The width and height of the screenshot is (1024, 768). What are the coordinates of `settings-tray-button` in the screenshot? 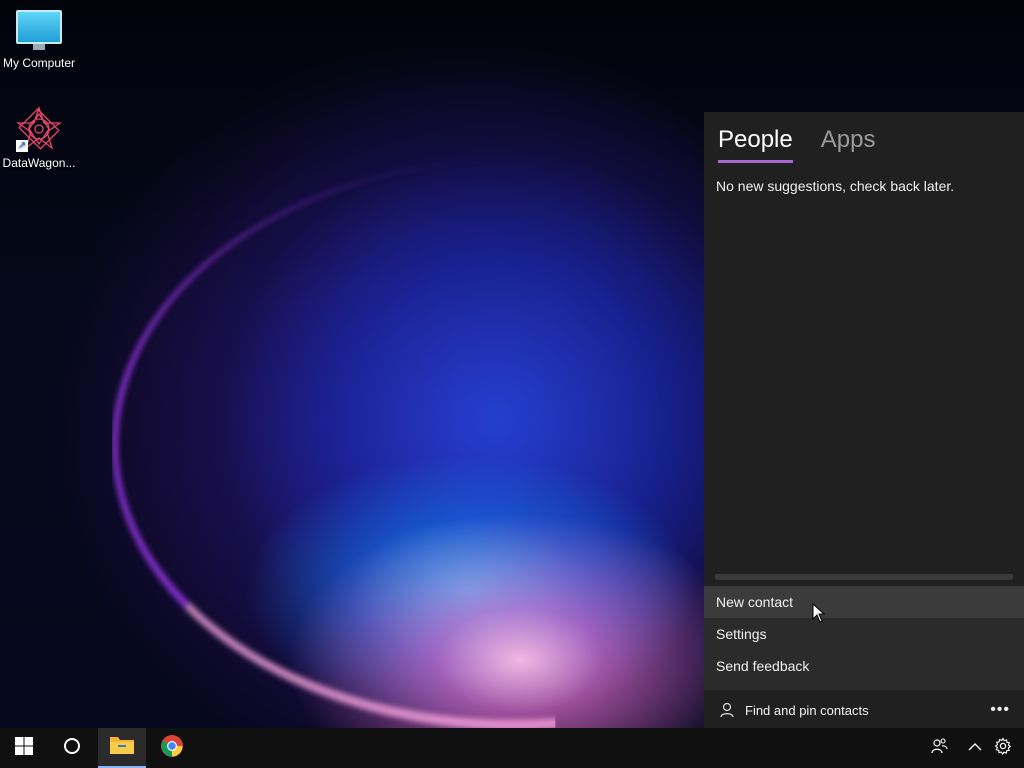 It's located at (1003, 748).